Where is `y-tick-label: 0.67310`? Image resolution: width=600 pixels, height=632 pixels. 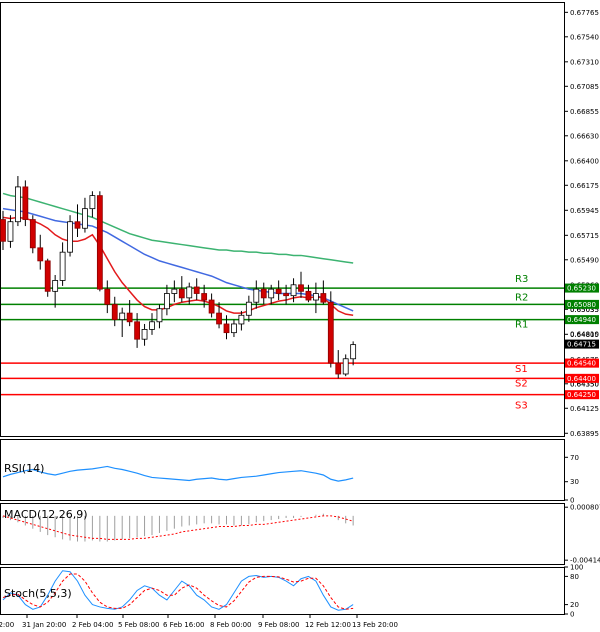 y-tick-label: 0.67310 is located at coordinates (584, 62).